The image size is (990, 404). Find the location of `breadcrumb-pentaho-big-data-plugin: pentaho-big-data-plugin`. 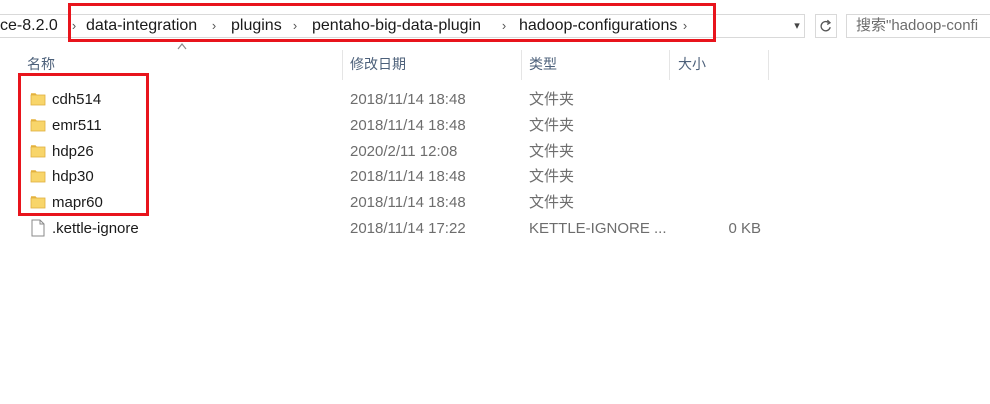

breadcrumb-pentaho-big-data-plugin: pentaho-big-data-plugin is located at coordinates (396, 26).